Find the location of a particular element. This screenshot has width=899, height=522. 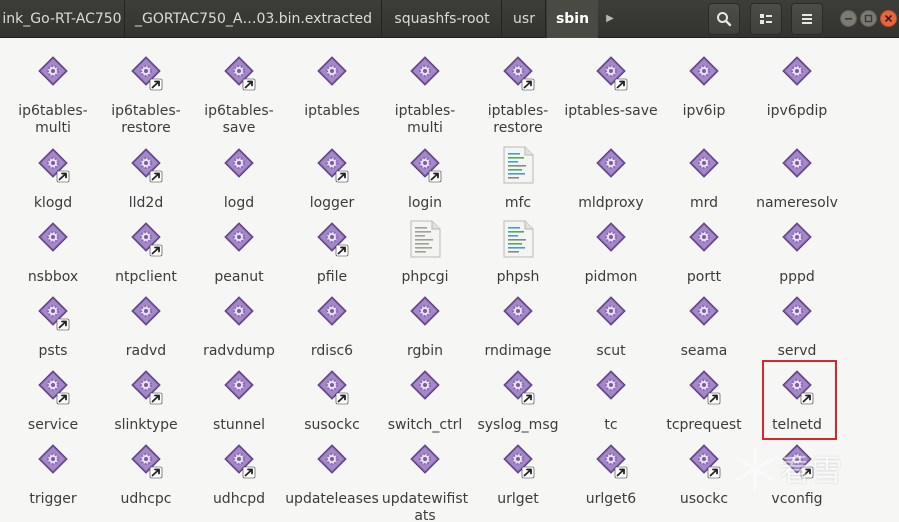

file-name-label: updatewifistats is located at coordinates (425, 506).